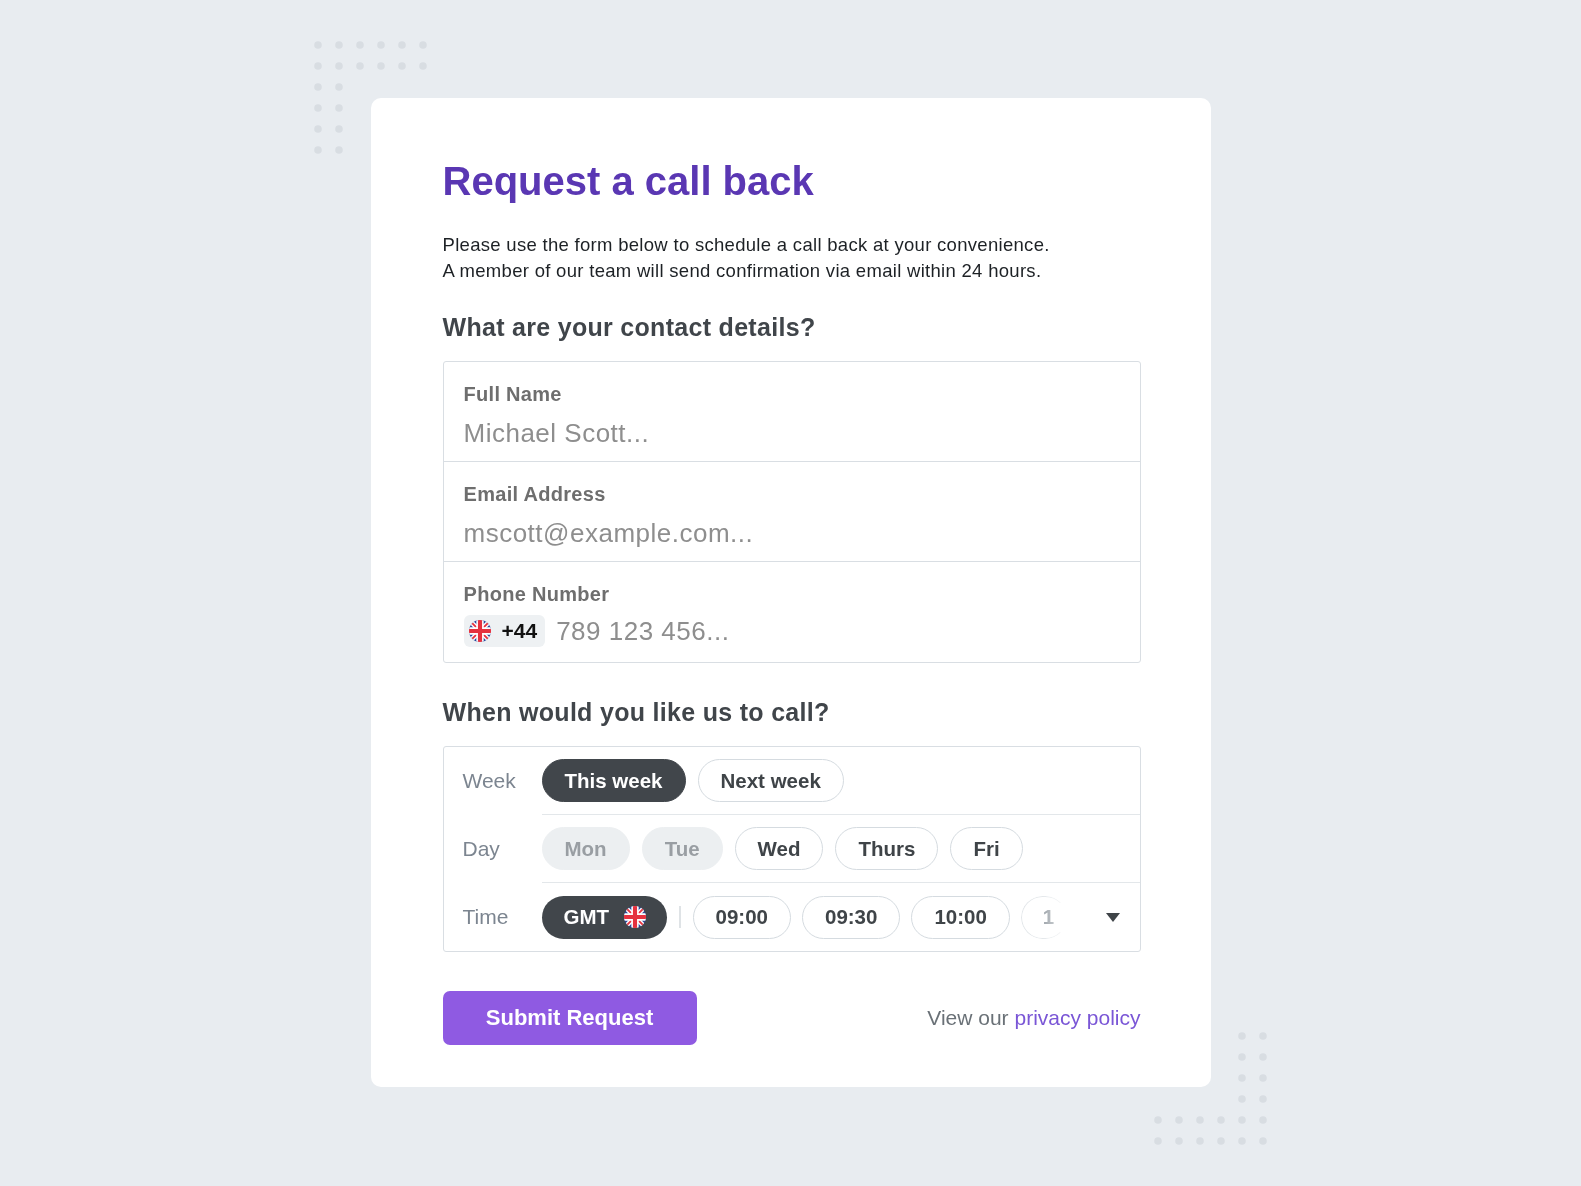 The image size is (1581, 1186). I want to click on row-label: Day, so click(481, 849).